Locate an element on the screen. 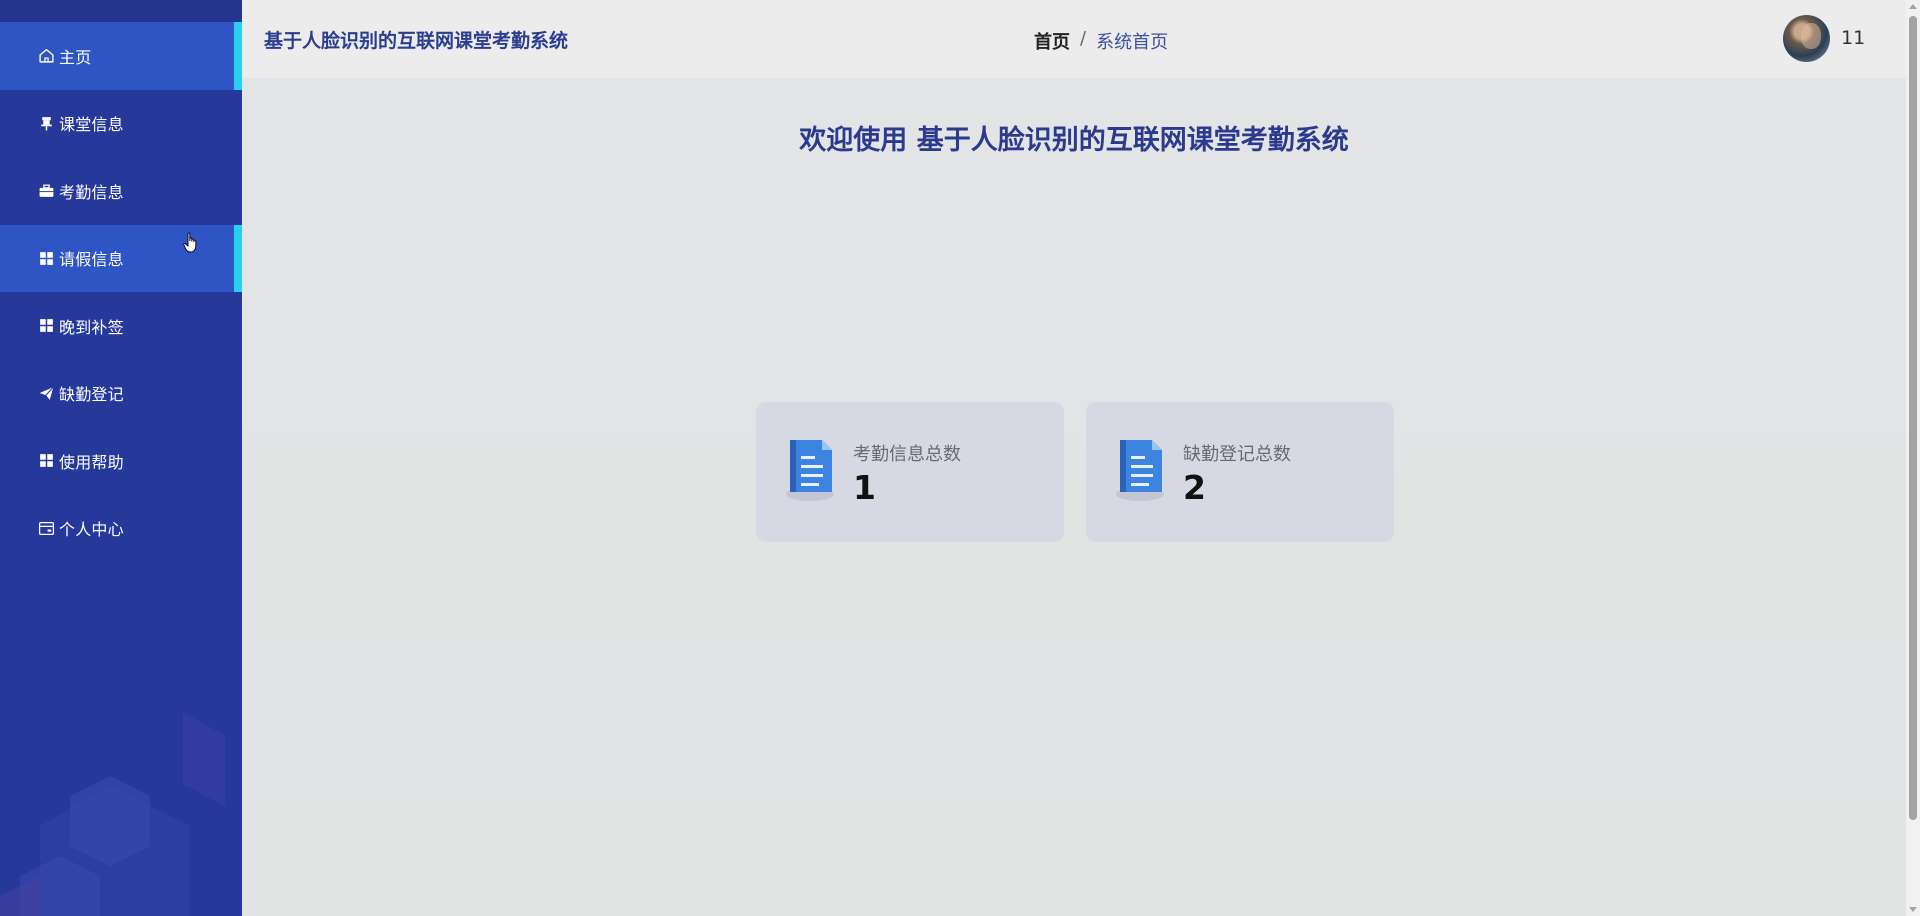 The width and height of the screenshot is (1920, 916). sidebar-item-leave-info: 请假信息 is located at coordinates (121, 258).